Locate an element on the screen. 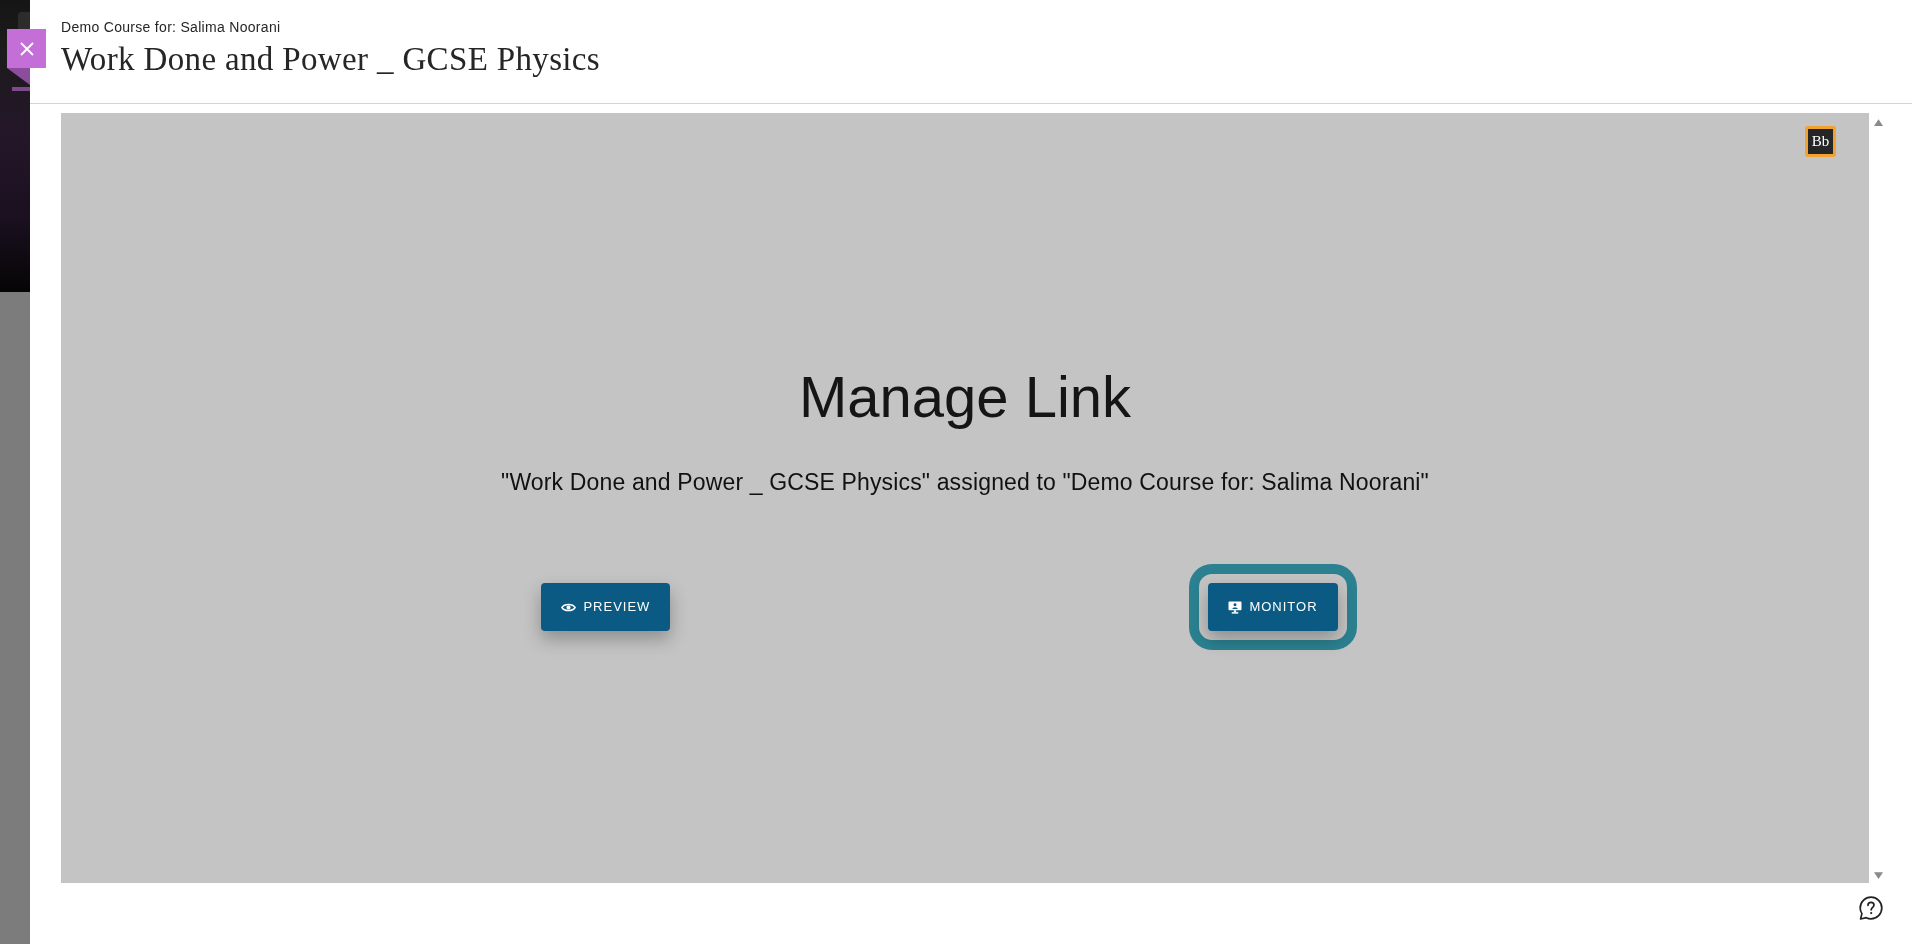 The image size is (1912, 944). dialog-title: Work Done and Power _ GCSE Physics is located at coordinates (331, 59).